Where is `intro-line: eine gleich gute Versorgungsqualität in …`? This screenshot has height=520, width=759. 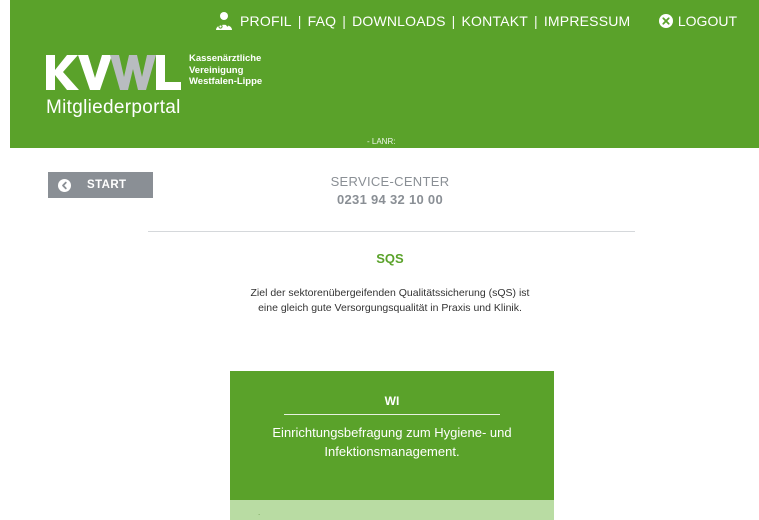 intro-line: eine gleich gute Versorgungsqualität in … is located at coordinates (390, 308).